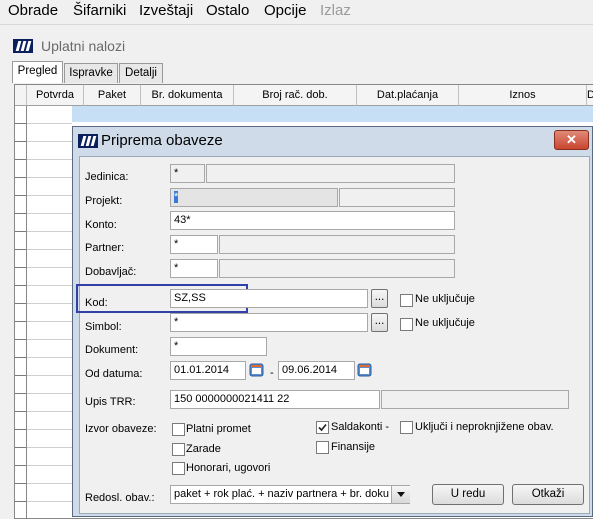 The width and height of the screenshot is (593, 519). I want to click on finansije-label: Finansije, so click(353, 447).